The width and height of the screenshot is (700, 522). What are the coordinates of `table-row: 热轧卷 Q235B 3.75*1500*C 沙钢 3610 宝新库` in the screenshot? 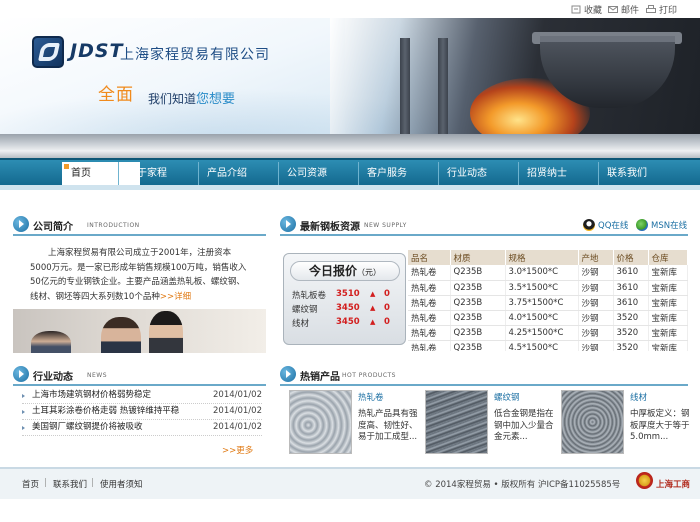 It's located at (548, 303).